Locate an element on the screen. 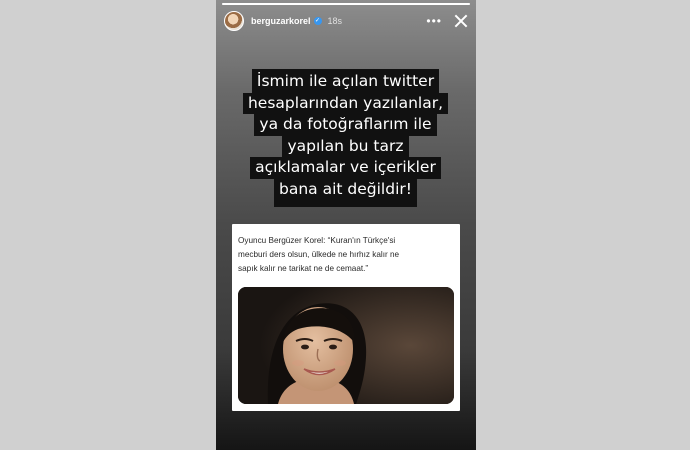  story-progress-bar is located at coordinates (346, 4).